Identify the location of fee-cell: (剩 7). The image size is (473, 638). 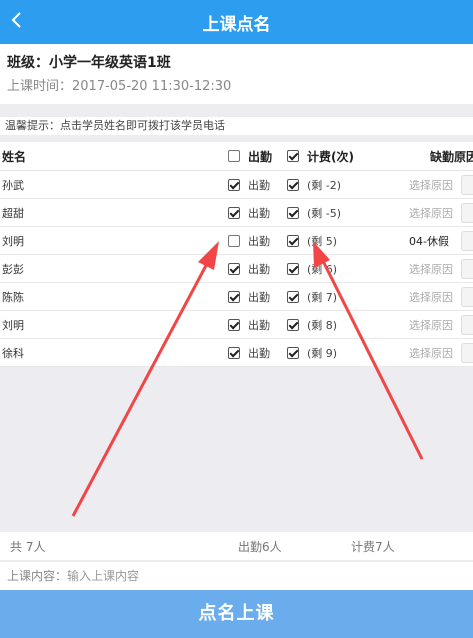
(312, 296).